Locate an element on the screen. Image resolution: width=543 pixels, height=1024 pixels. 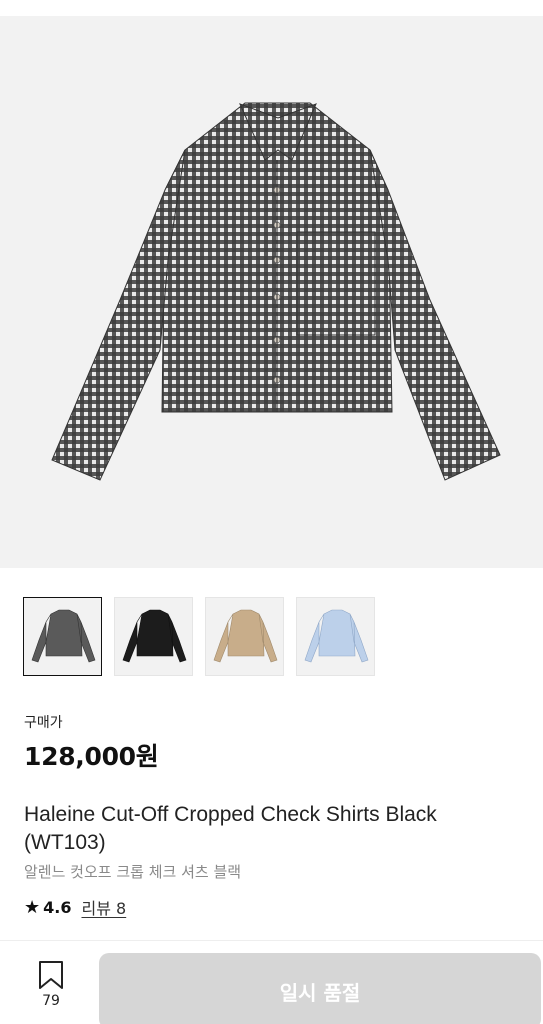
review-link: 리뷰 8 is located at coordinates (103, 907).